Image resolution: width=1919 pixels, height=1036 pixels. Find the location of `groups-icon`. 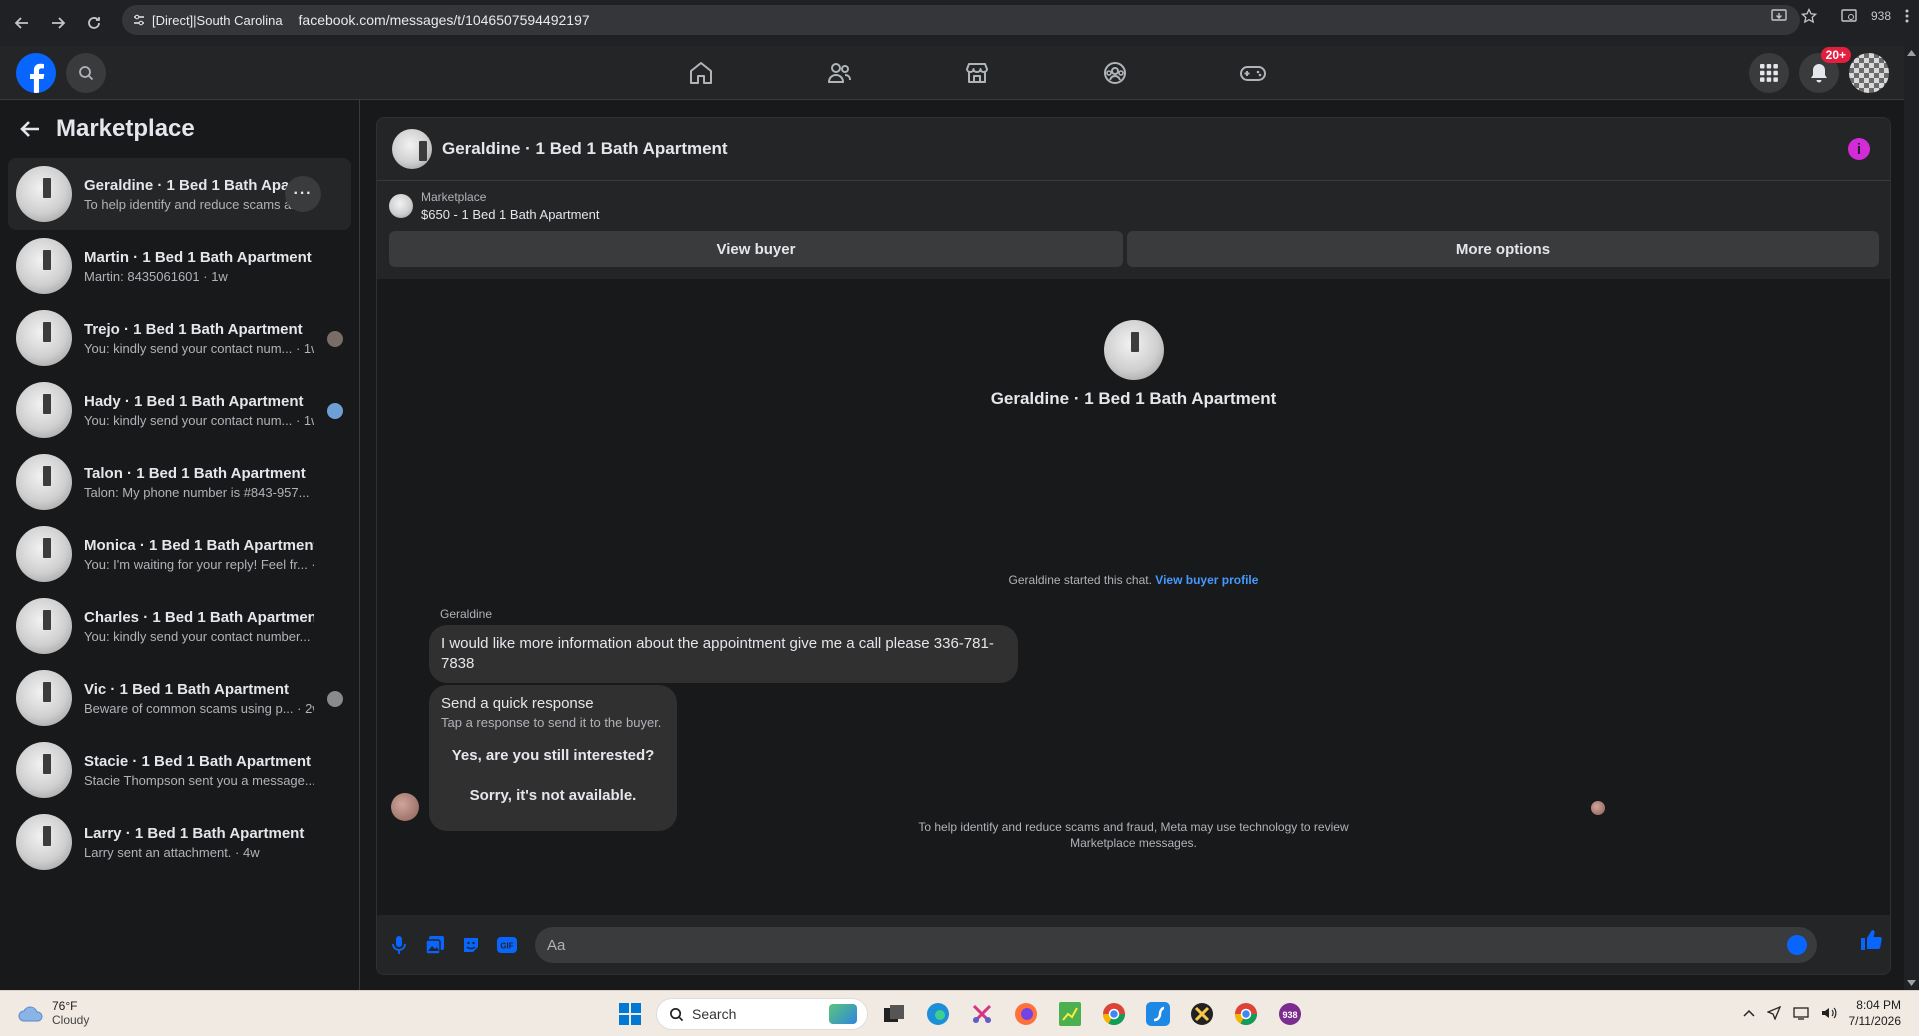

groups-icon is located at coordinates (1115, 73).